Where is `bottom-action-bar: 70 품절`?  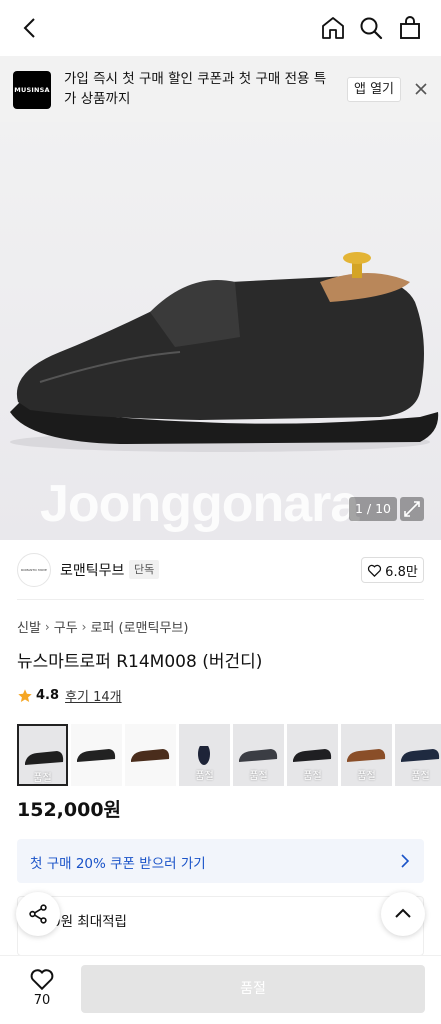 bottom-action-bar: 70 품절 is located at coordinates (220, 989).